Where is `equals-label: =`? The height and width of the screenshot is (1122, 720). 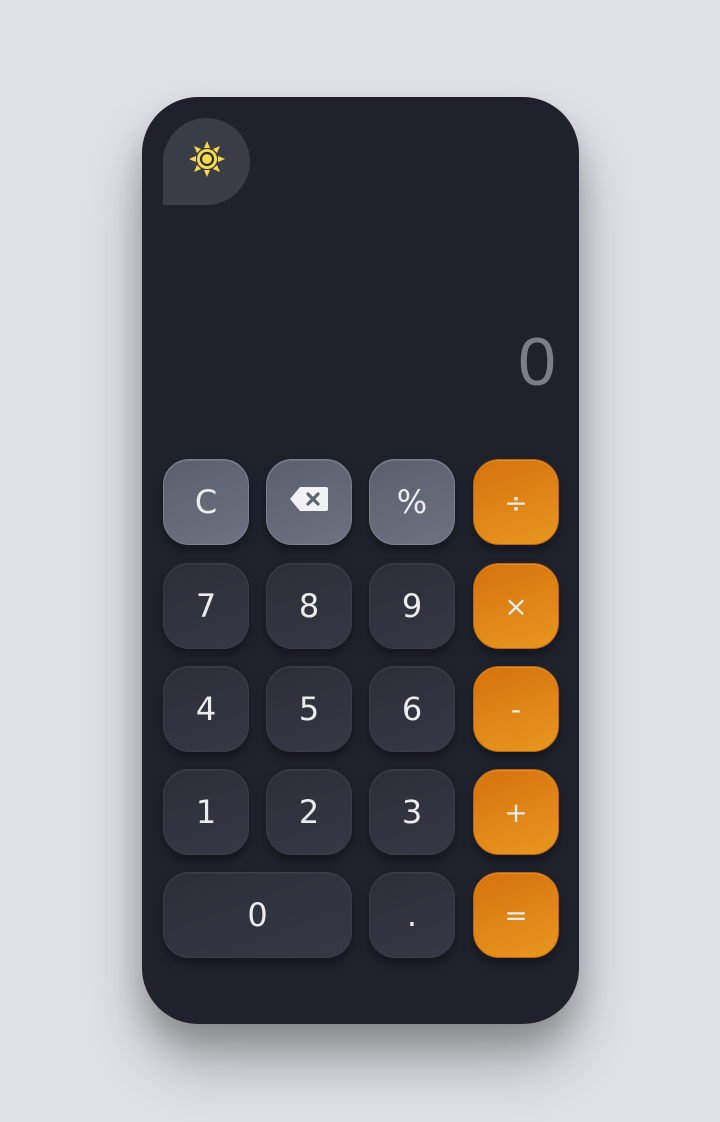 equals-label: = is located at coordinates (516, 915).